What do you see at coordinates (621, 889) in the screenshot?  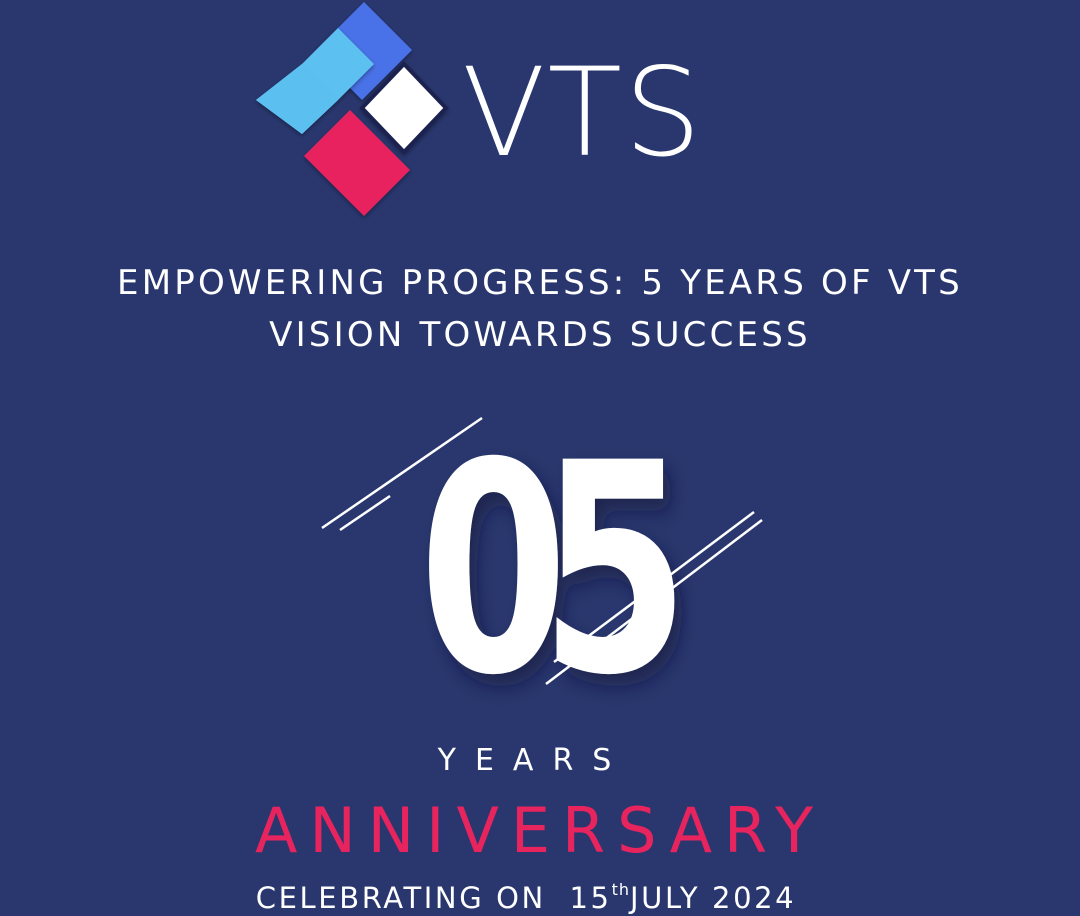 I see `celebration-day-suffix: th` at bounding box center [621, 889].